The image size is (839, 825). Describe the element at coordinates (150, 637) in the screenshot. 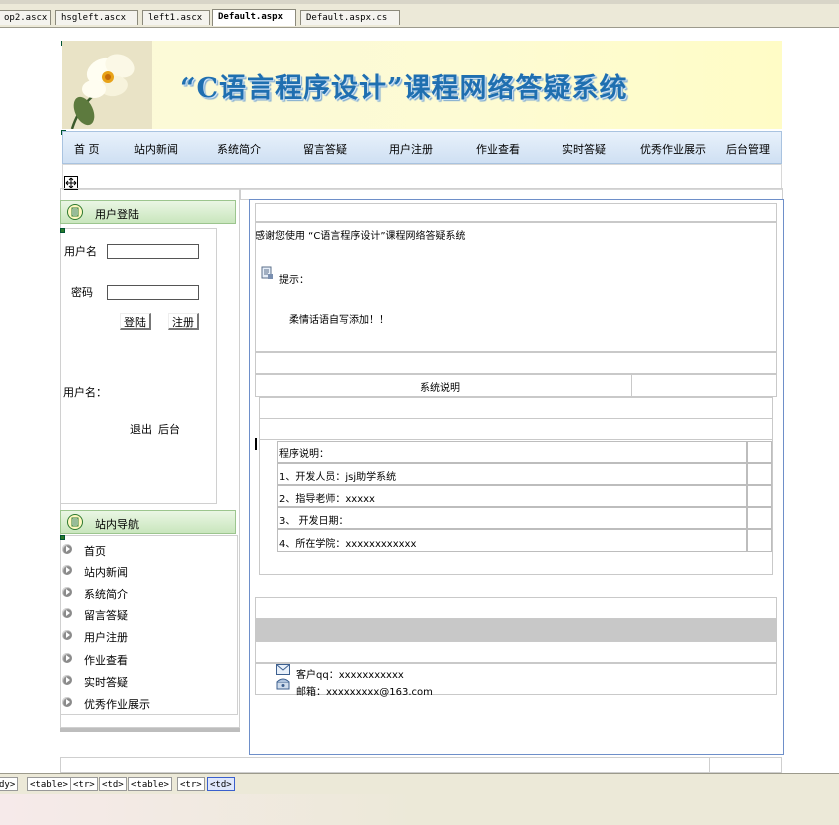

I see `site-nav-item-register: 用户注册` at that location.